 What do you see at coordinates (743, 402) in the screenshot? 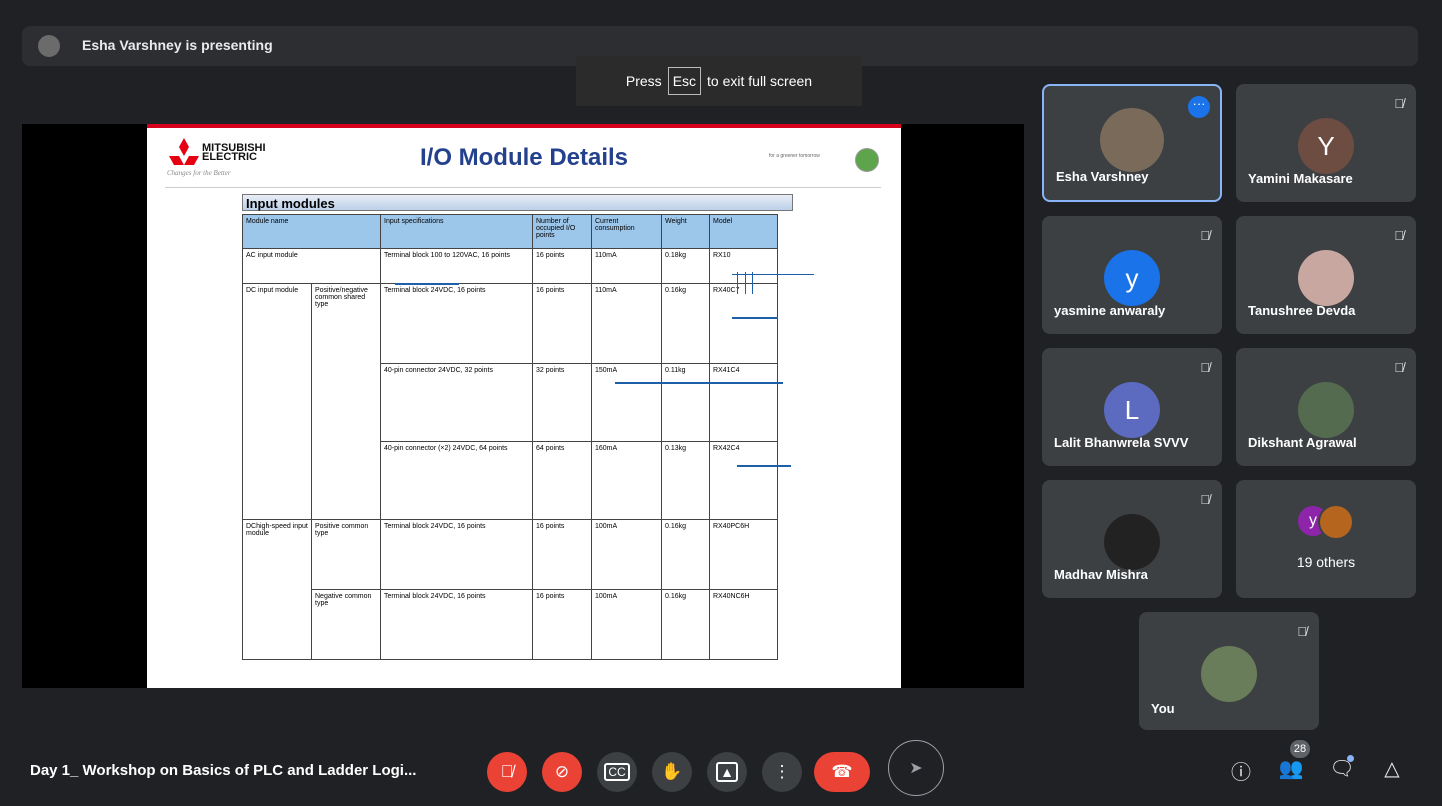
I see `cell-model: RX41C4` at bounding box center [743, 402].